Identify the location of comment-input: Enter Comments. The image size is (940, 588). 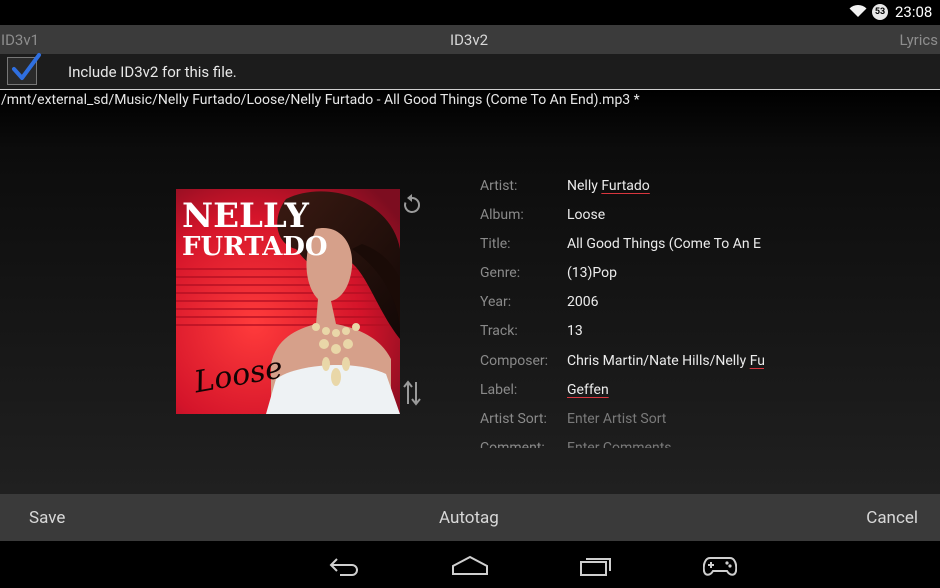
(665, 444).